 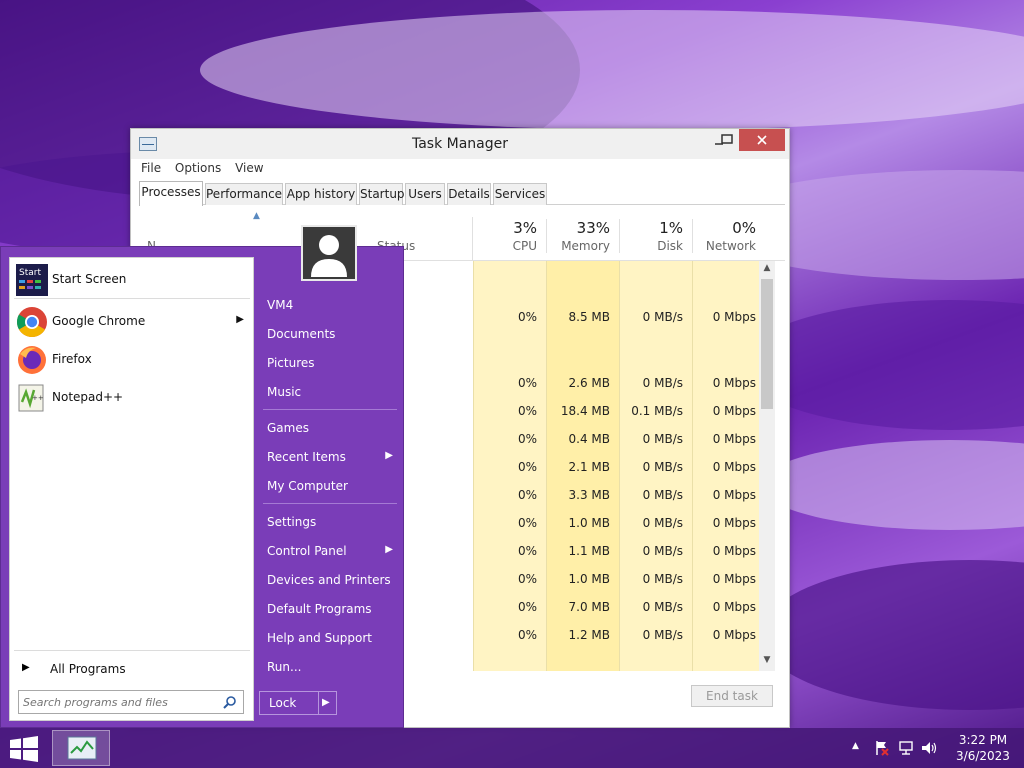 I want to click on column-memory-header: 33% Memory, so click(x=582, y=236).